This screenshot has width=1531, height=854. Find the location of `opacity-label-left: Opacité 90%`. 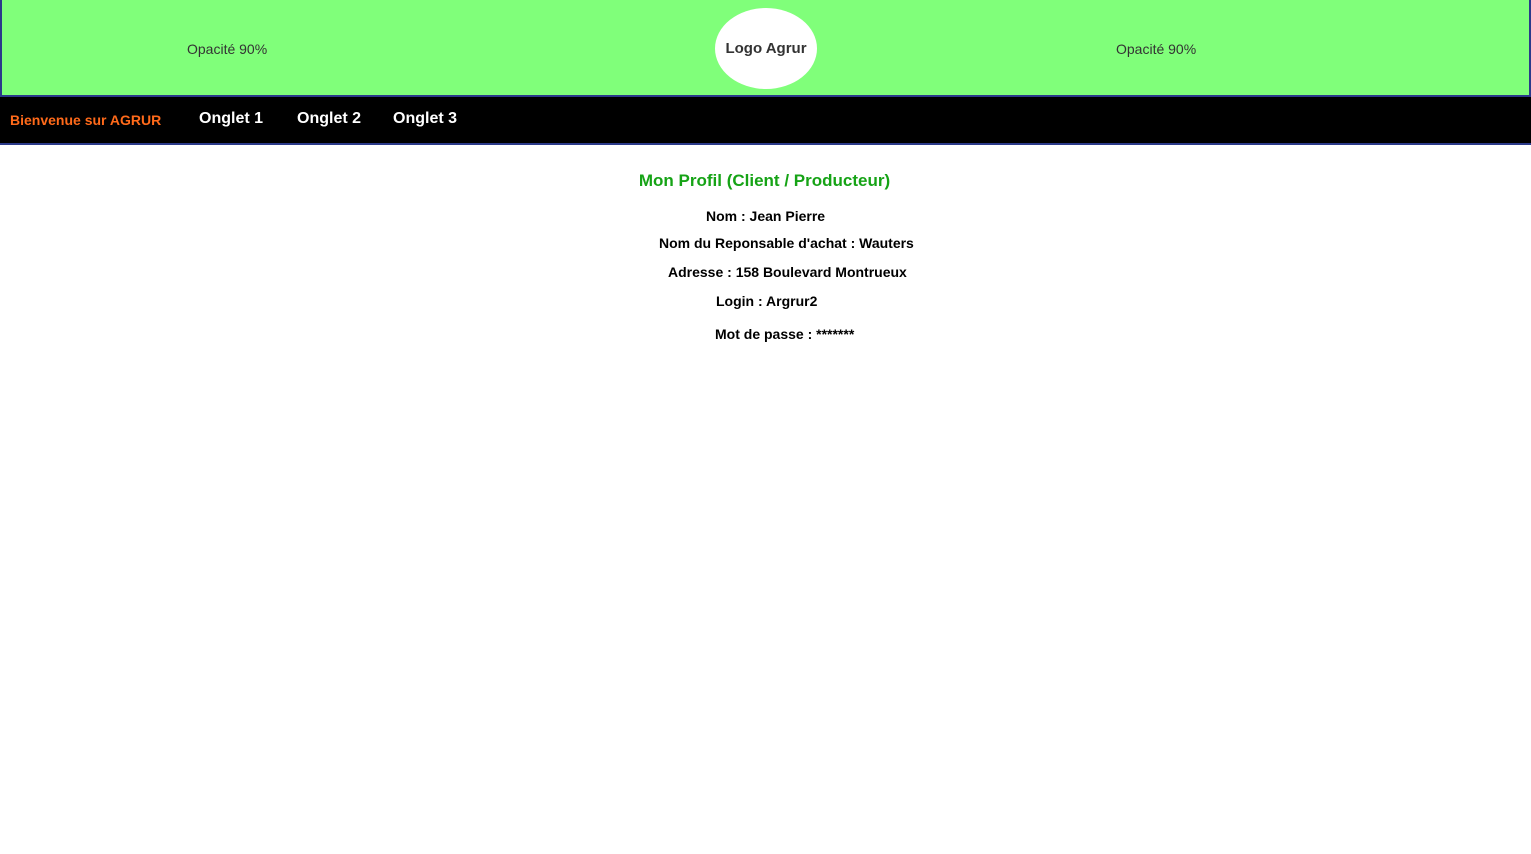

opacity-label-left: Opacité 90% is located at coordinates (227, 49).